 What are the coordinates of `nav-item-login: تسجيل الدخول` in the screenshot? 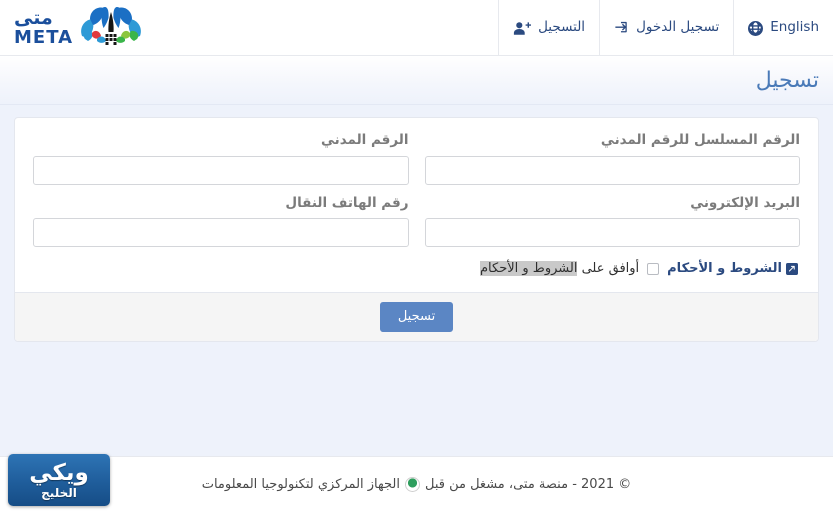 It's located at (666, 28).